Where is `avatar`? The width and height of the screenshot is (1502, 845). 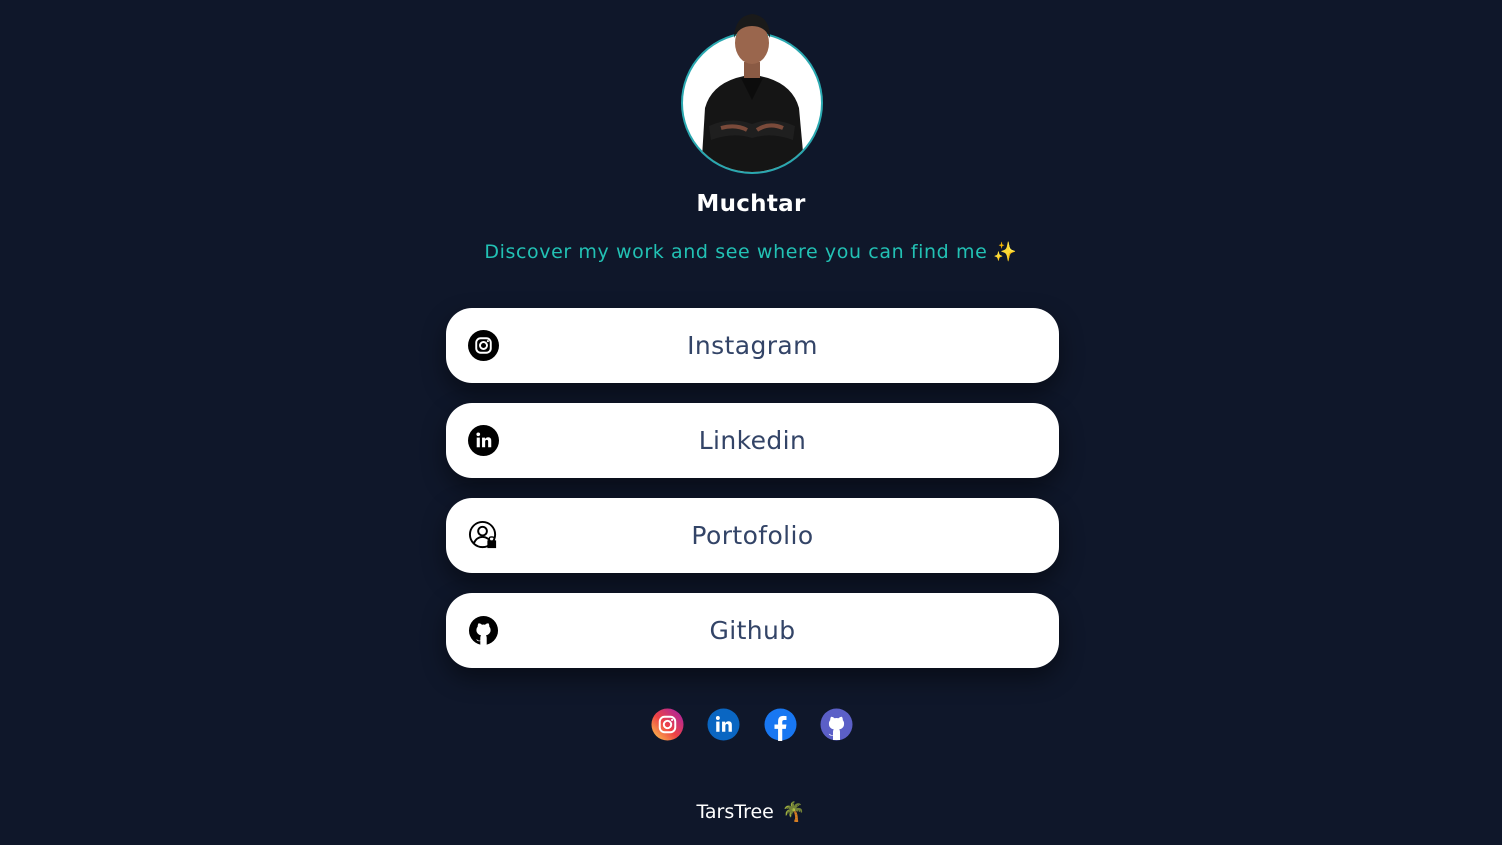
avatar is located at coordinates (753, 93).